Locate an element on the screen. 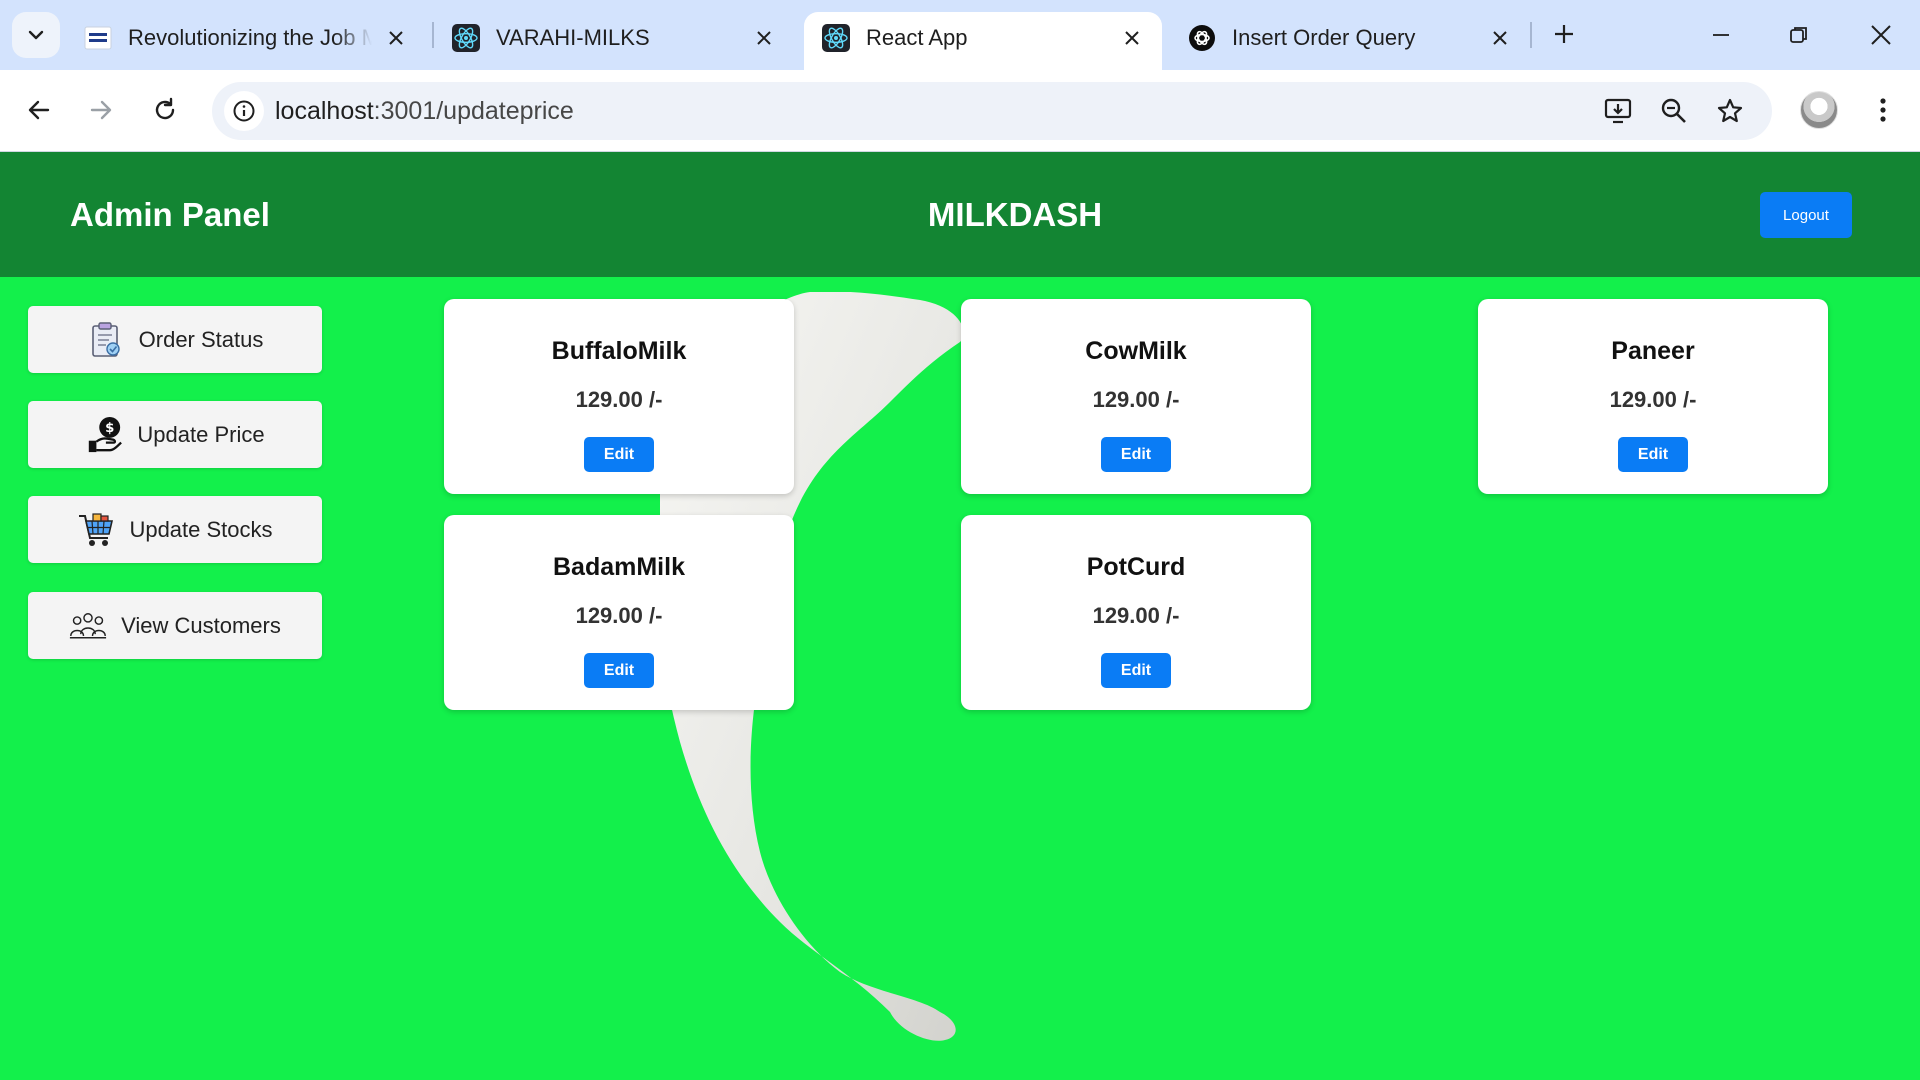 The width and height of the screenshot is (1920, 1080). bookmark-button is located at coordinates (1730, 111).